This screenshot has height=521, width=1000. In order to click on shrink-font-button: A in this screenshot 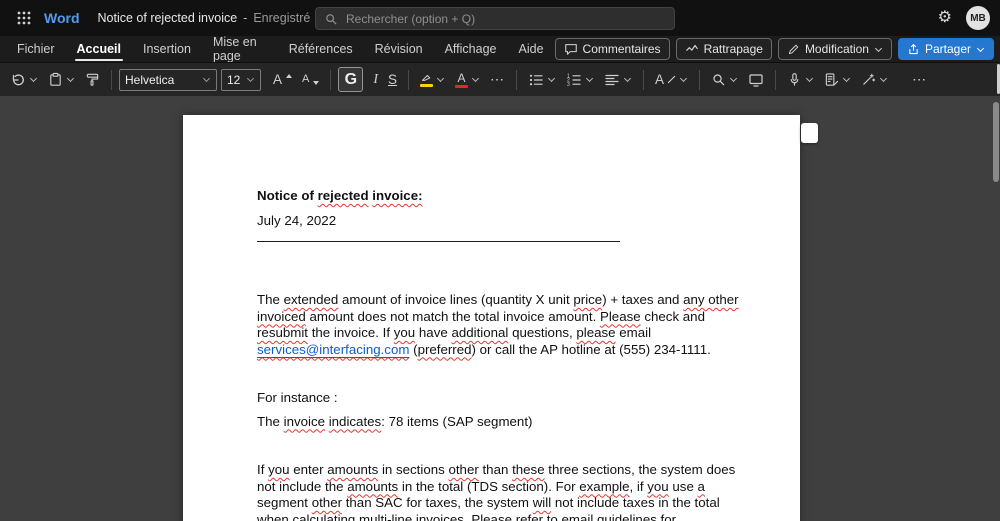, I will do `click(310, 80)`.